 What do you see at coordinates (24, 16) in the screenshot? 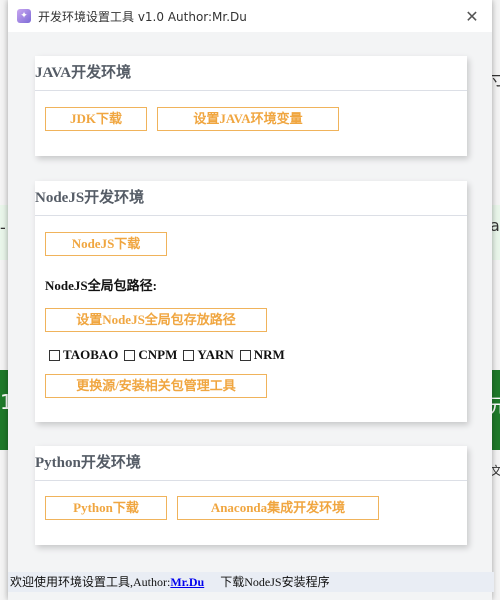
I see `app-icon: ✦` at bounding box center [24, 16].